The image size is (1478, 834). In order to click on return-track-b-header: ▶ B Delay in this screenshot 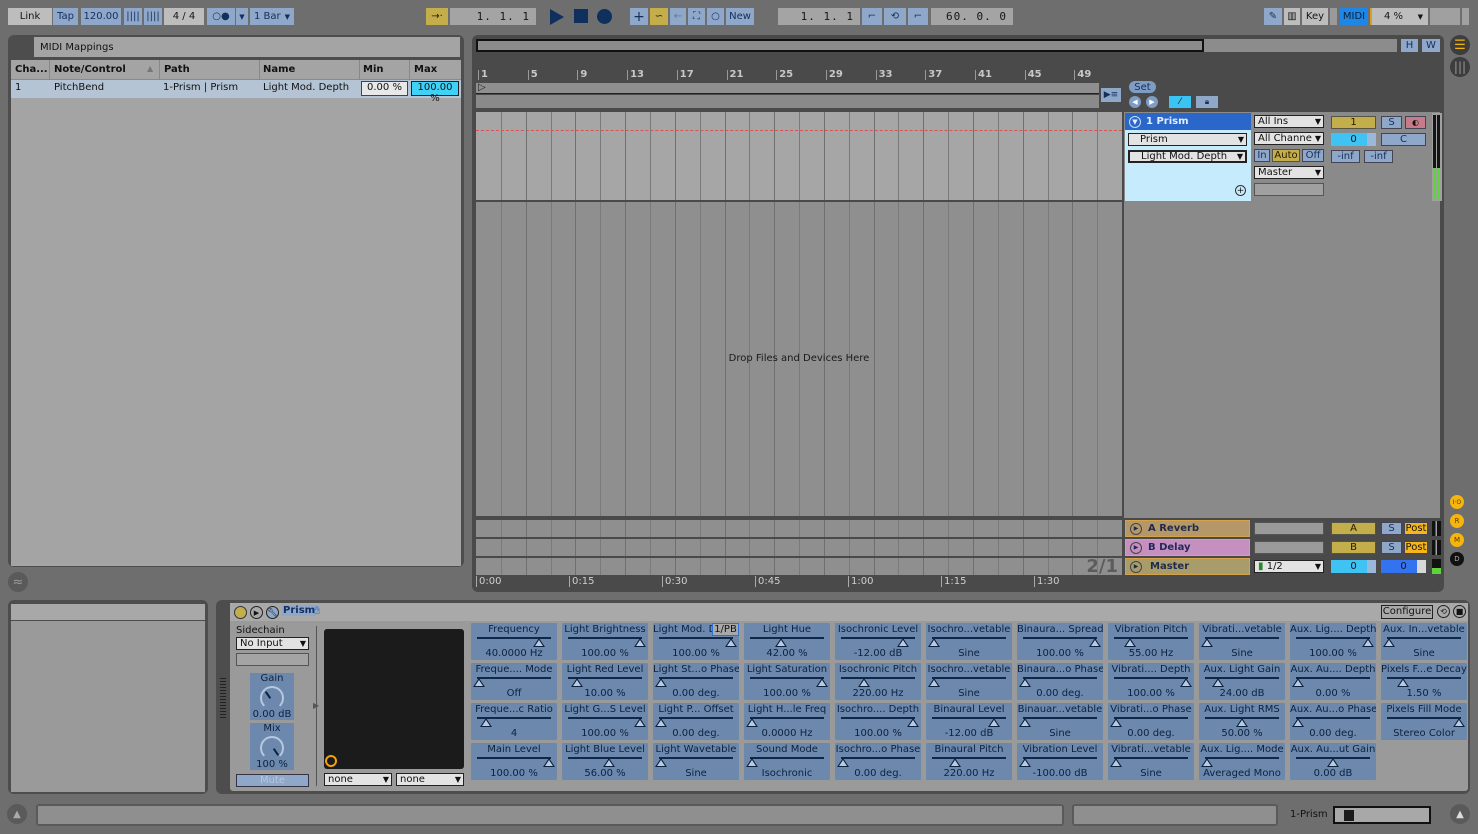, I will do `click(1187, 547)`.